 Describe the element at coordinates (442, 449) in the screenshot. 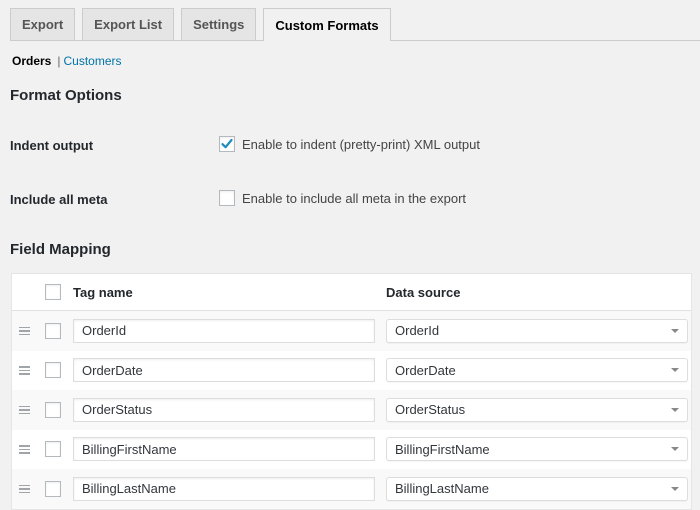

I see `data-source-value: BillingFirstName` at that location.